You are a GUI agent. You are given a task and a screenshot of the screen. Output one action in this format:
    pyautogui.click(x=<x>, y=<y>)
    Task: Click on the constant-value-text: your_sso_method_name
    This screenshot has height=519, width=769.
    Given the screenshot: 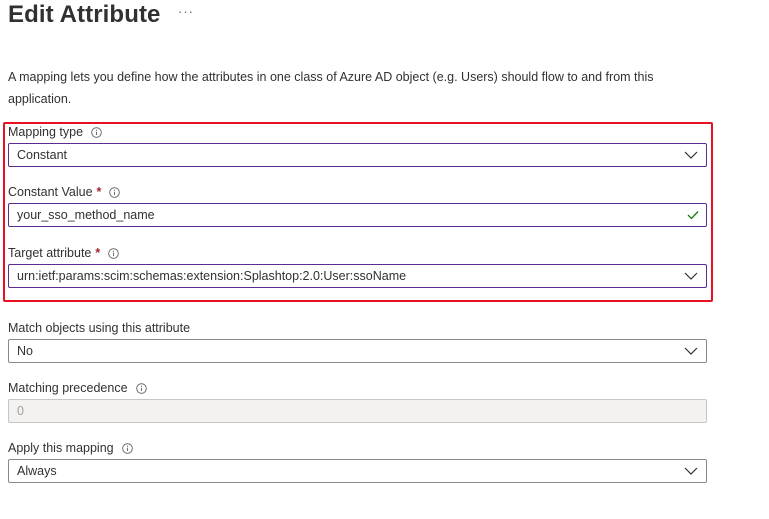 What is the action you would take?
    pyautogui.click(x=86, y=215)
    